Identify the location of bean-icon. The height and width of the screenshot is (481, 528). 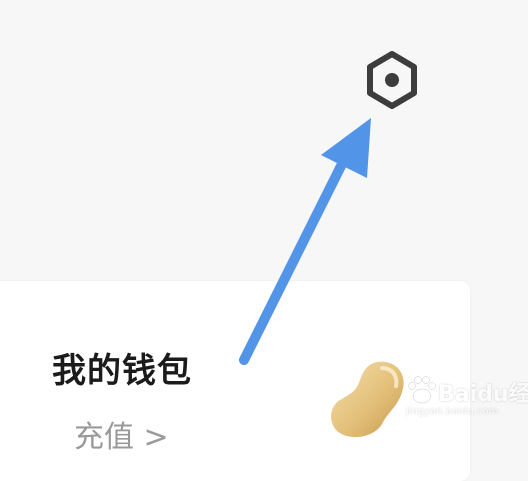
(367, 399).